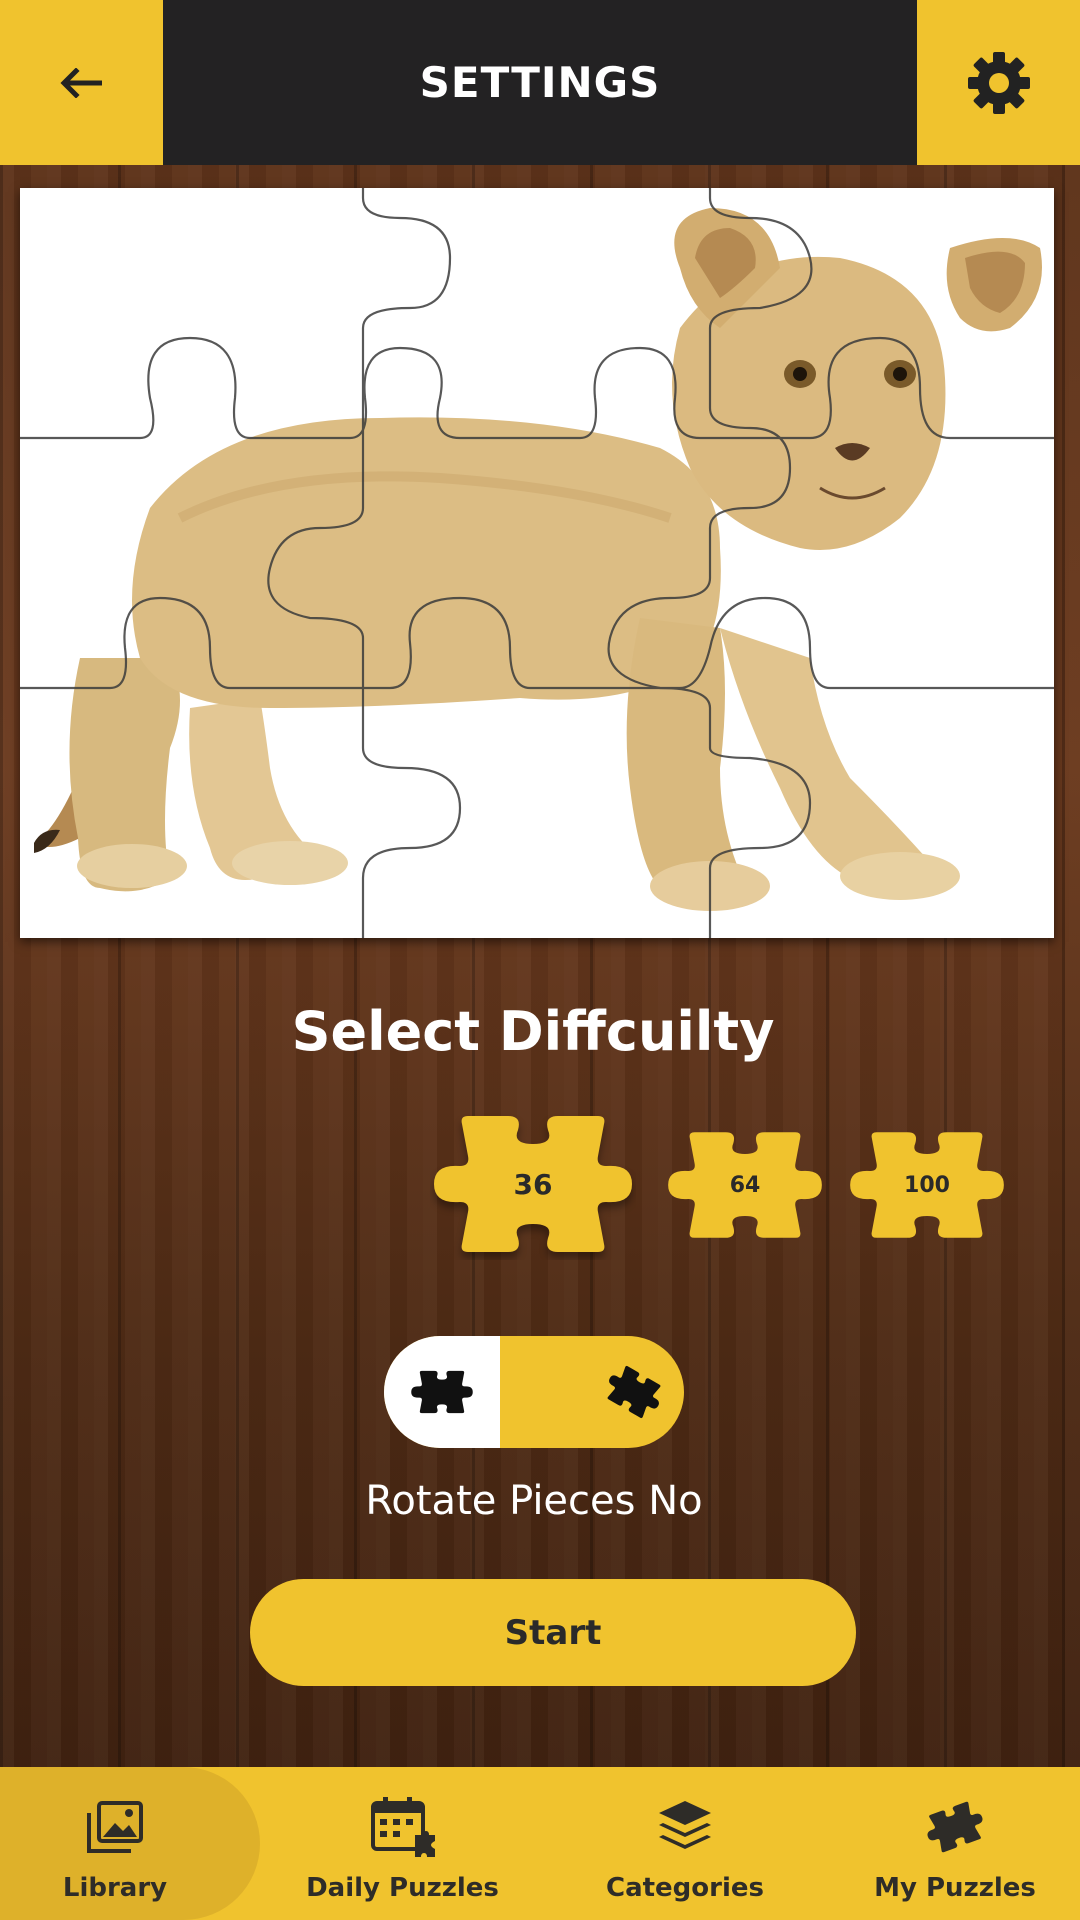 This screenshot has height=1920, width=1080. I want to click on nav-item-categories: Categories, so click(685, 1843).